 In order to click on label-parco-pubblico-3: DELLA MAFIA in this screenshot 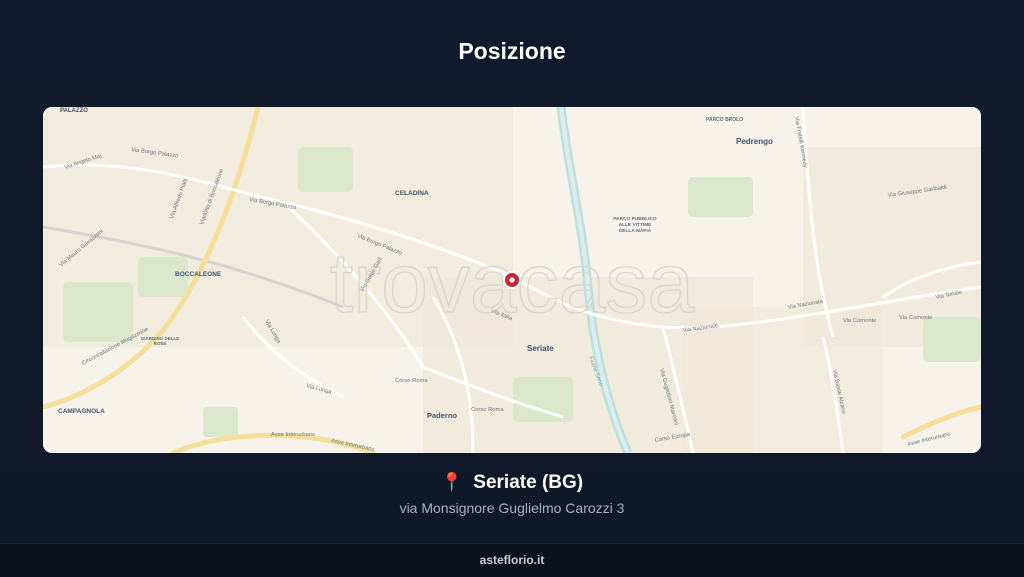, I will do `click(635, 231)`.